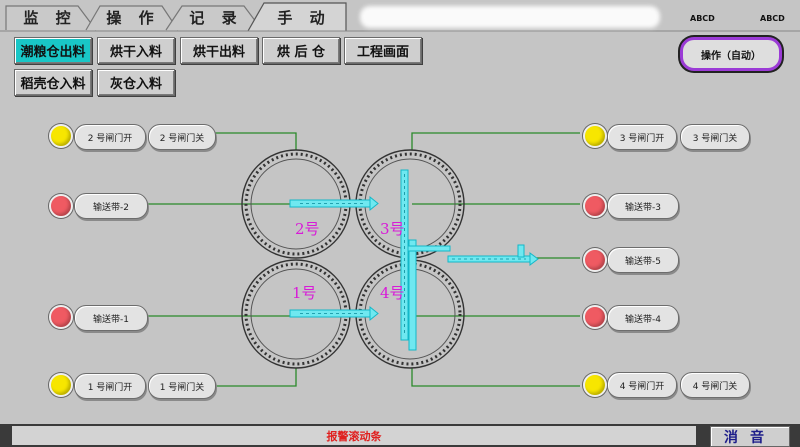  I want to click on conveyor-link, so click(429, 248).